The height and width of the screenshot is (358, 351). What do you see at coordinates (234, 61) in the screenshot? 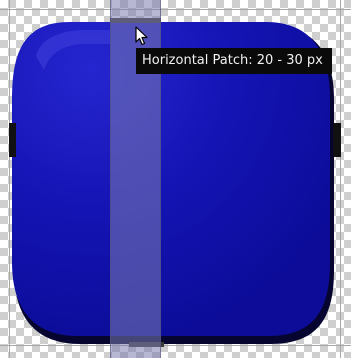
I see `patch-tooltip: Horizontal Patch: 20 - 30 px` at bounding box center [234, 61].